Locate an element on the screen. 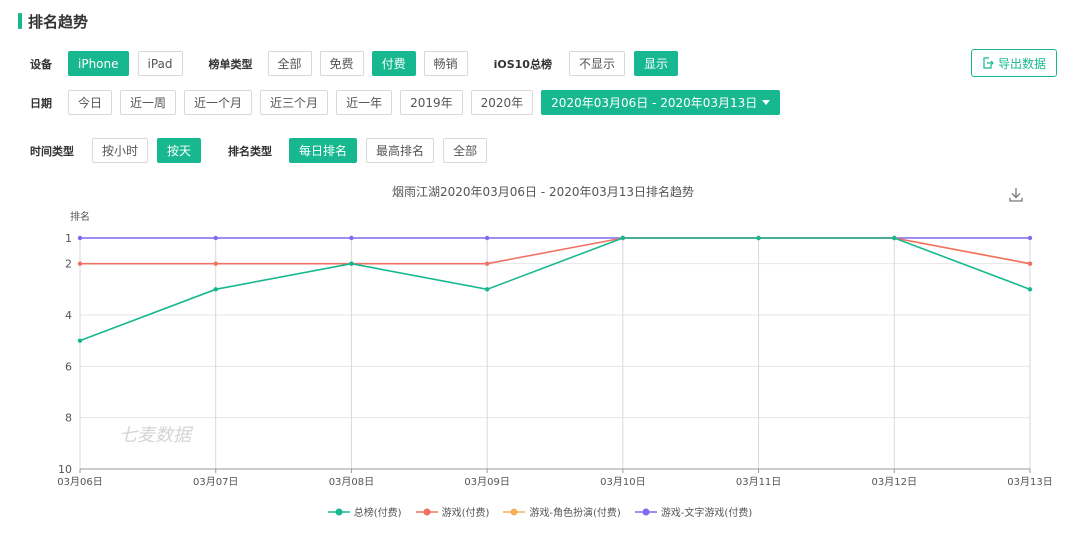  rank-type-label: 排名类型 is located at coordinates (250, 151).